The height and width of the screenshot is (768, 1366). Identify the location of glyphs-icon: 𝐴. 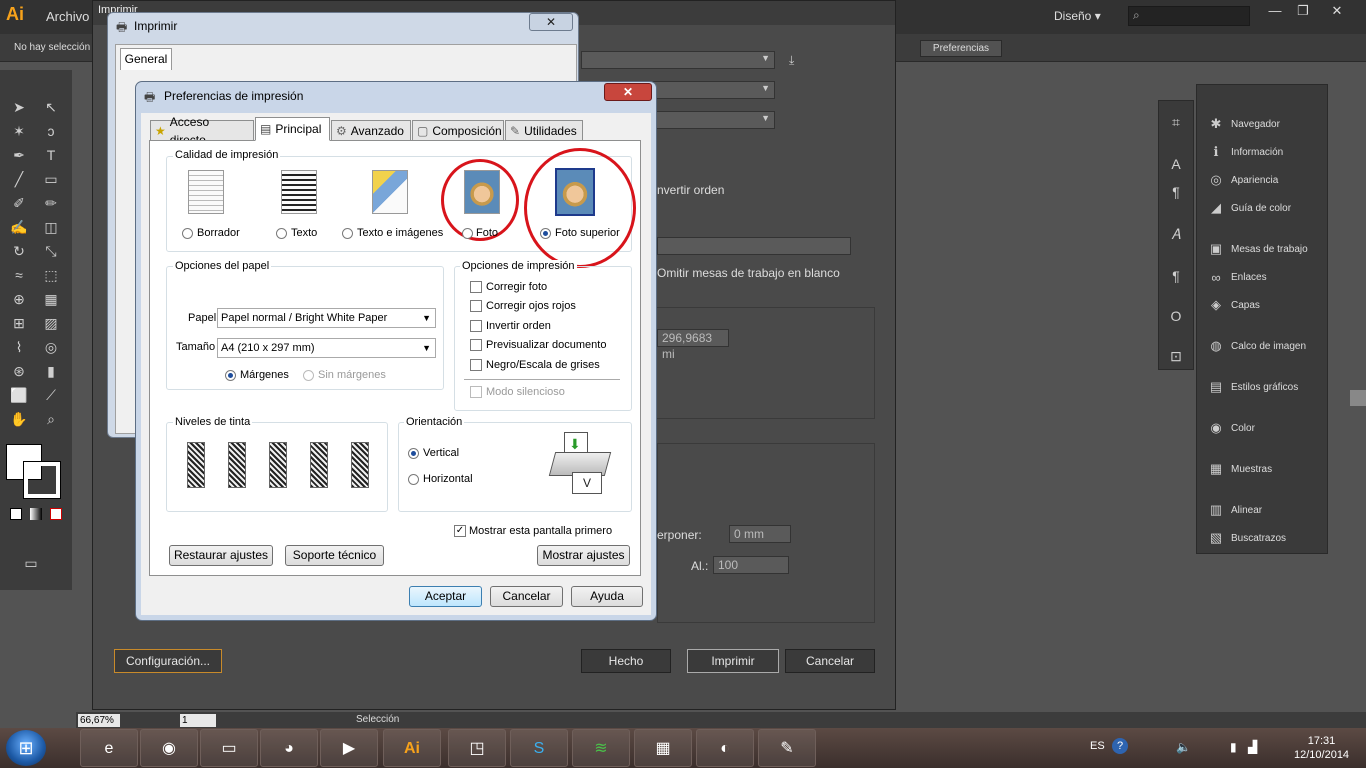
(1176, 234).